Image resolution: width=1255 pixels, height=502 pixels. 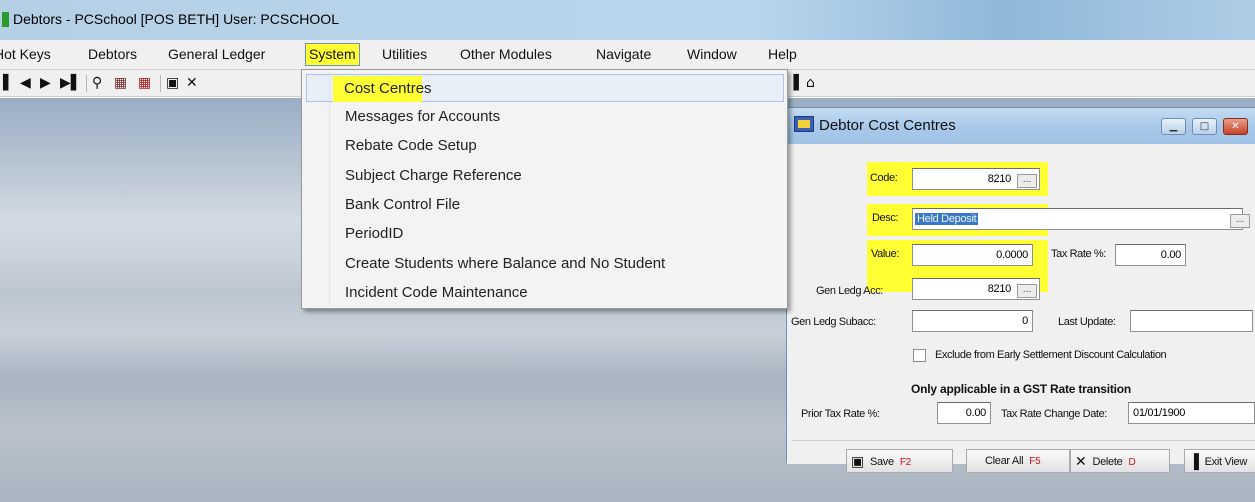 I want to click on save-icon: ▣, so click(x=172, y=83).